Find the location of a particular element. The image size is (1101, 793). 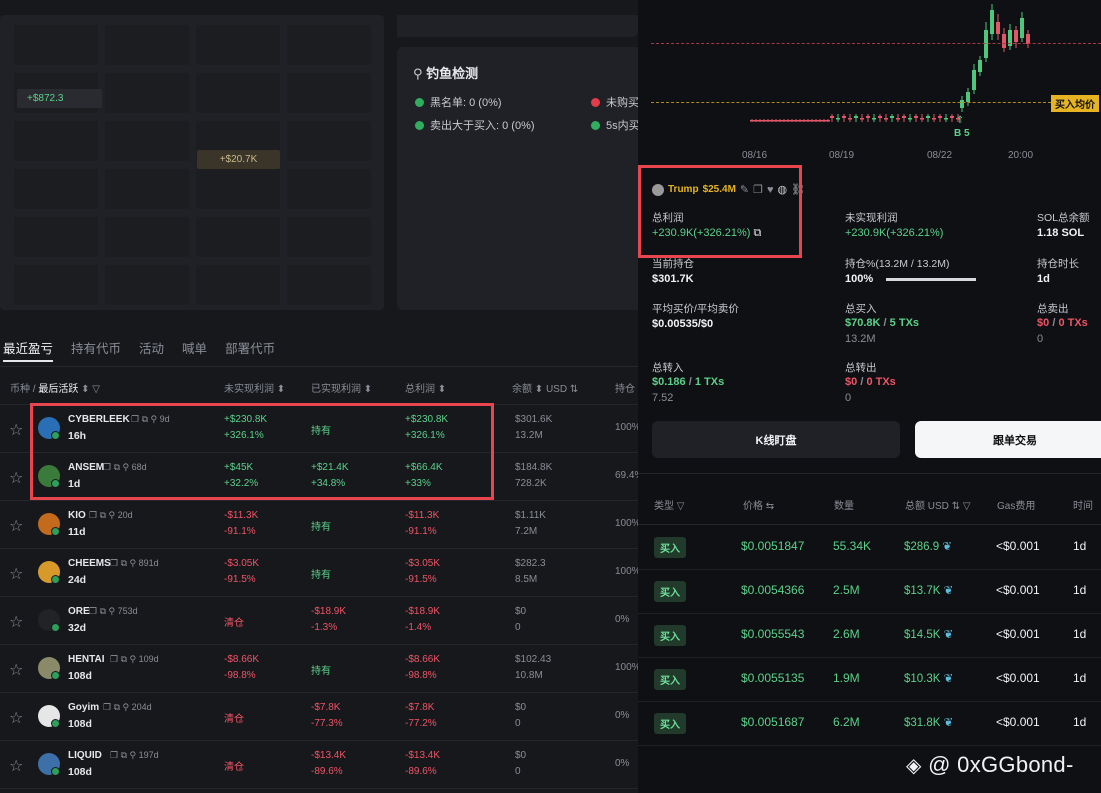

tx-row: 买入 $0.0055543 2.6M $14.5K ❦ <$0.001 1d is located at coordinates (869, 635).